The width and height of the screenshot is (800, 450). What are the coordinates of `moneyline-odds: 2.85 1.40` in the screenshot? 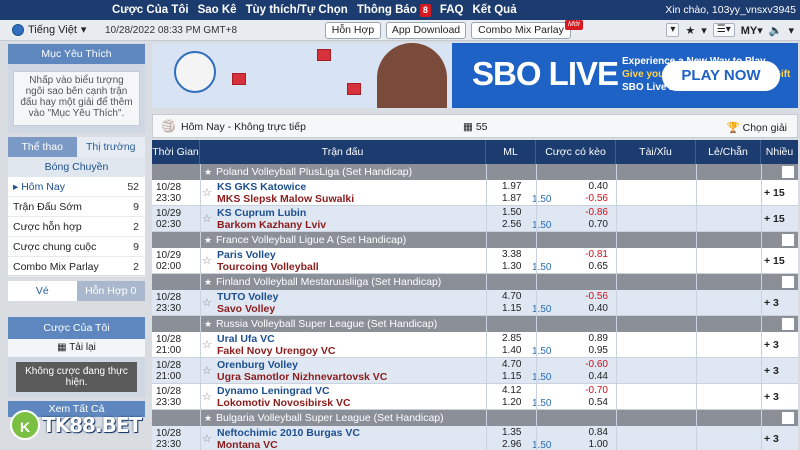 It's located at (511, 345).